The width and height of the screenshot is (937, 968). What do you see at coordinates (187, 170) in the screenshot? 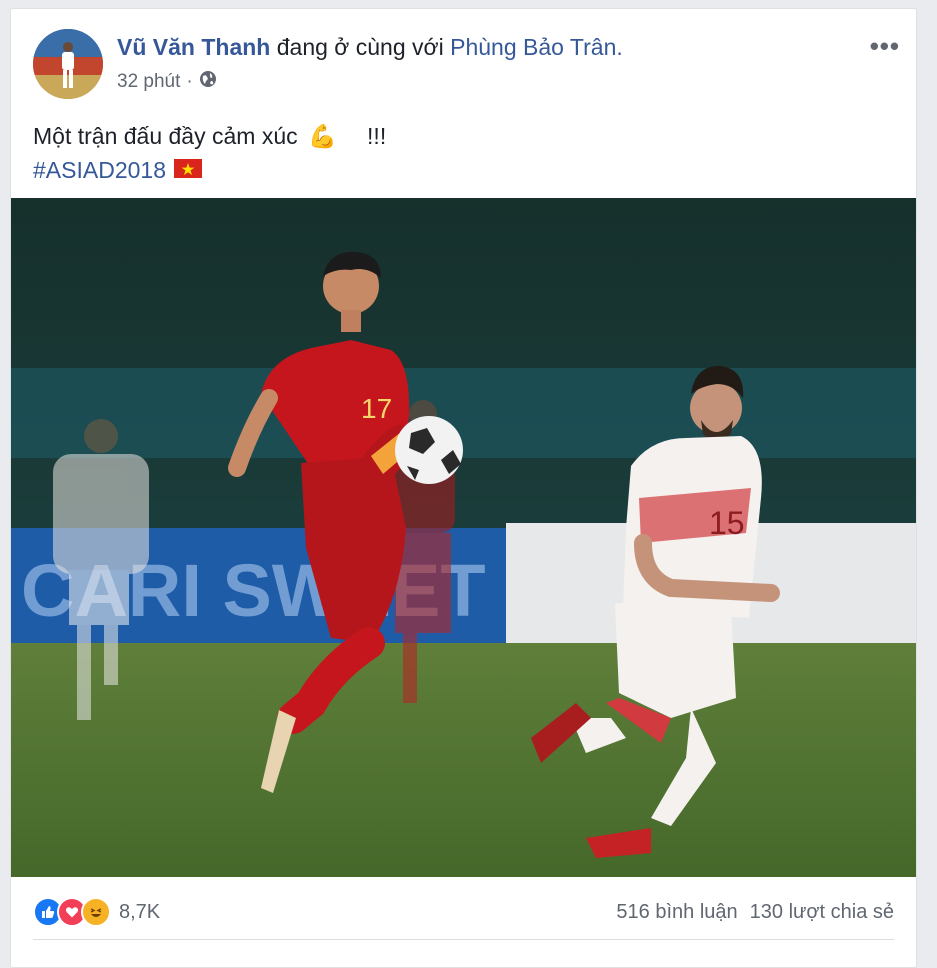
I see `vietnam-flag-icon` at bounding box center [187, 170].